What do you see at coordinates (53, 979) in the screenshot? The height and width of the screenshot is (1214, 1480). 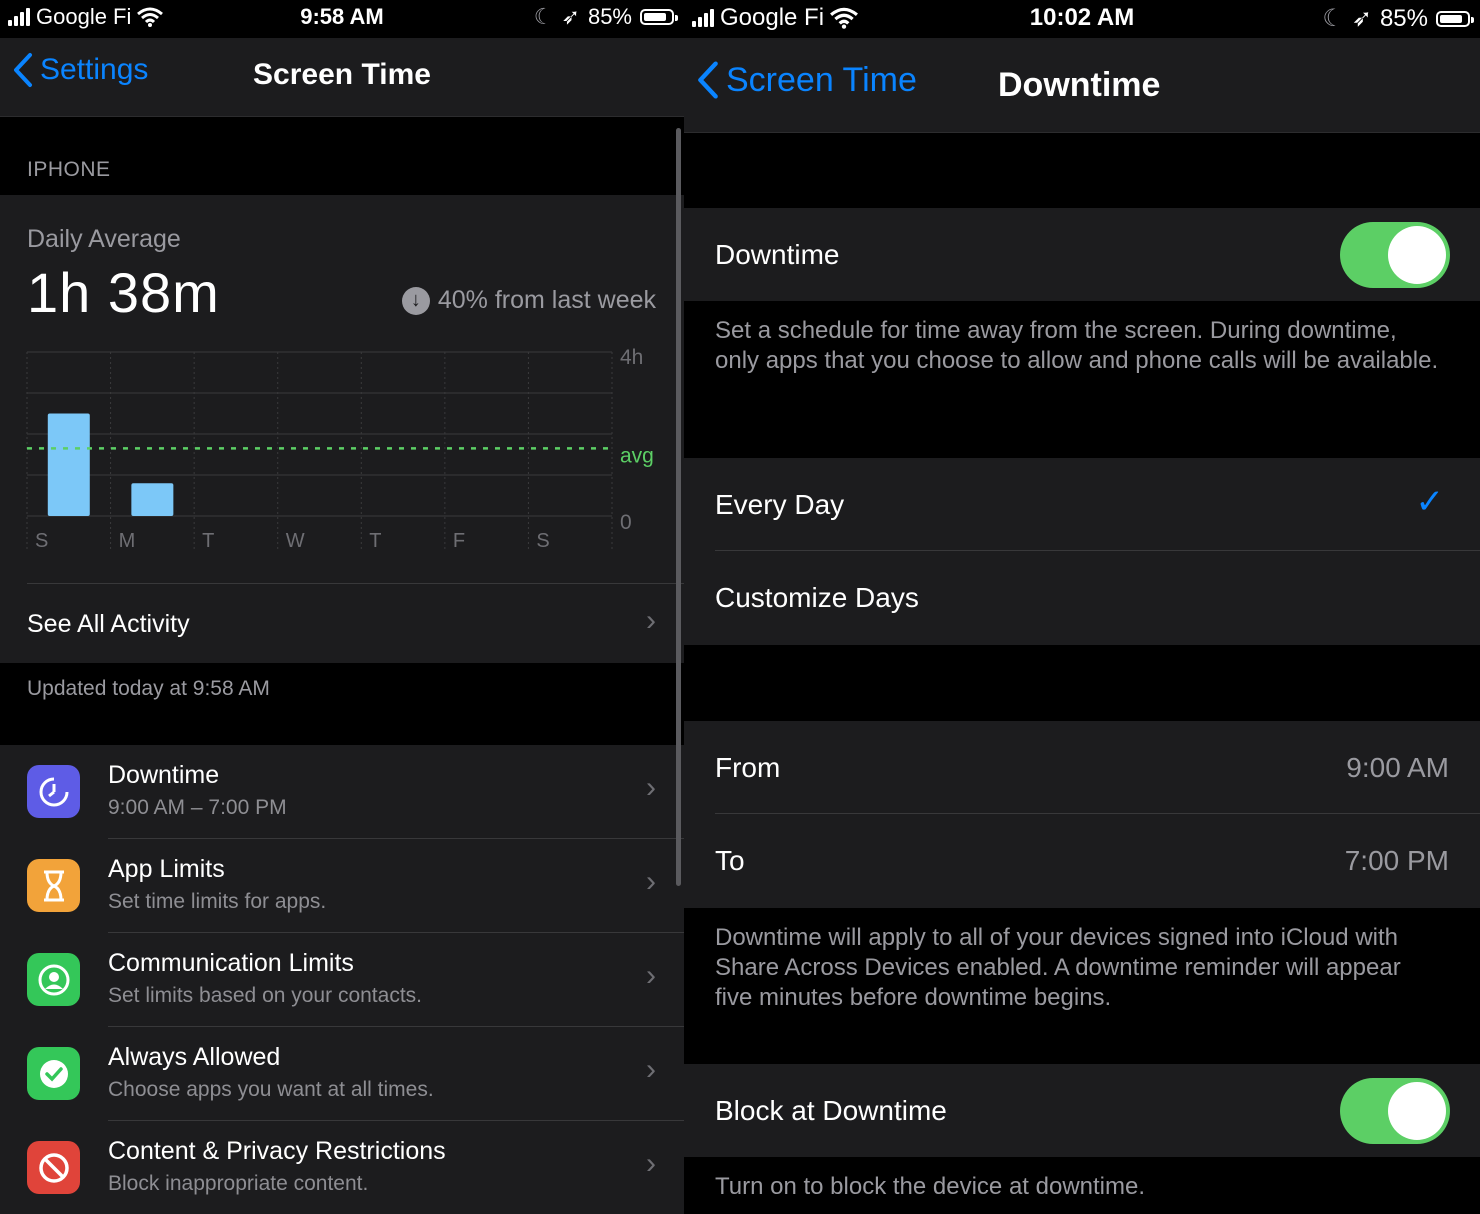 I see `contact-icon` at bounding box center [53, 979].